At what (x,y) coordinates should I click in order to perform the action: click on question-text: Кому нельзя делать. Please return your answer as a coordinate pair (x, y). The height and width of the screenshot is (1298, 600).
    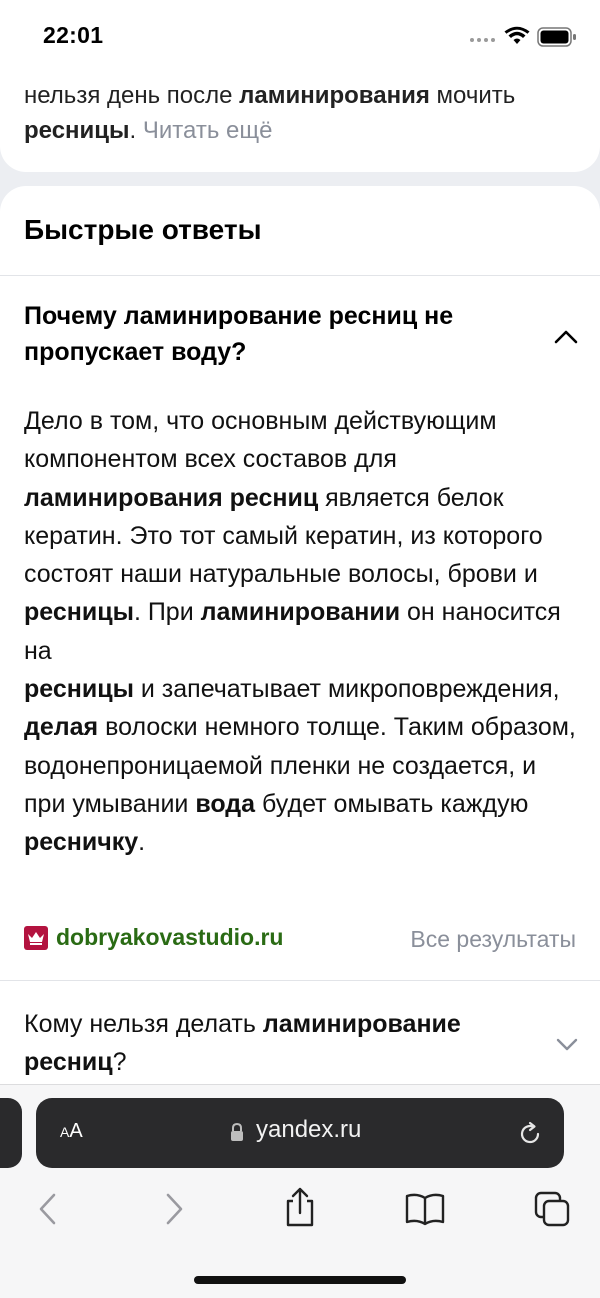
    Looking at the image, I should click on (143, 1024).